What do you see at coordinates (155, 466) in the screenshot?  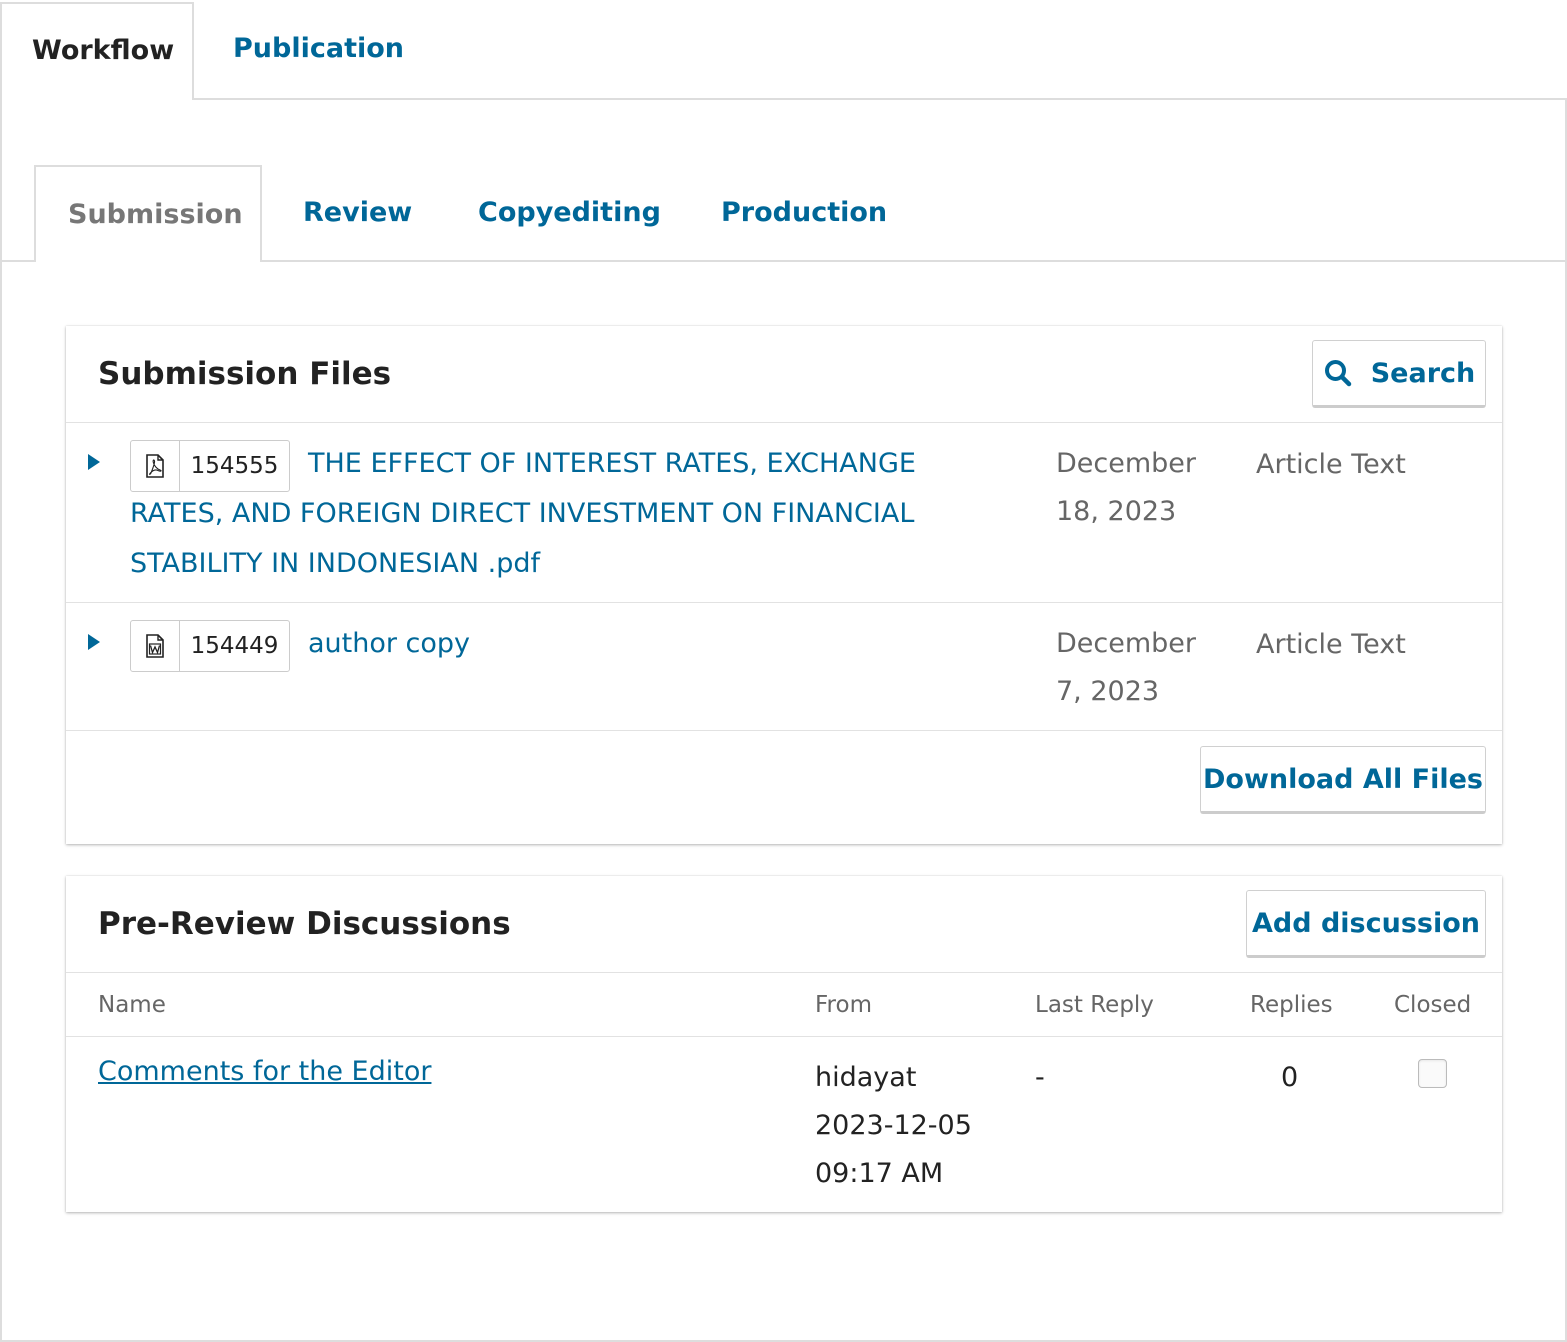 I see `pdf-file-icon` at bounding box center [155, 466].